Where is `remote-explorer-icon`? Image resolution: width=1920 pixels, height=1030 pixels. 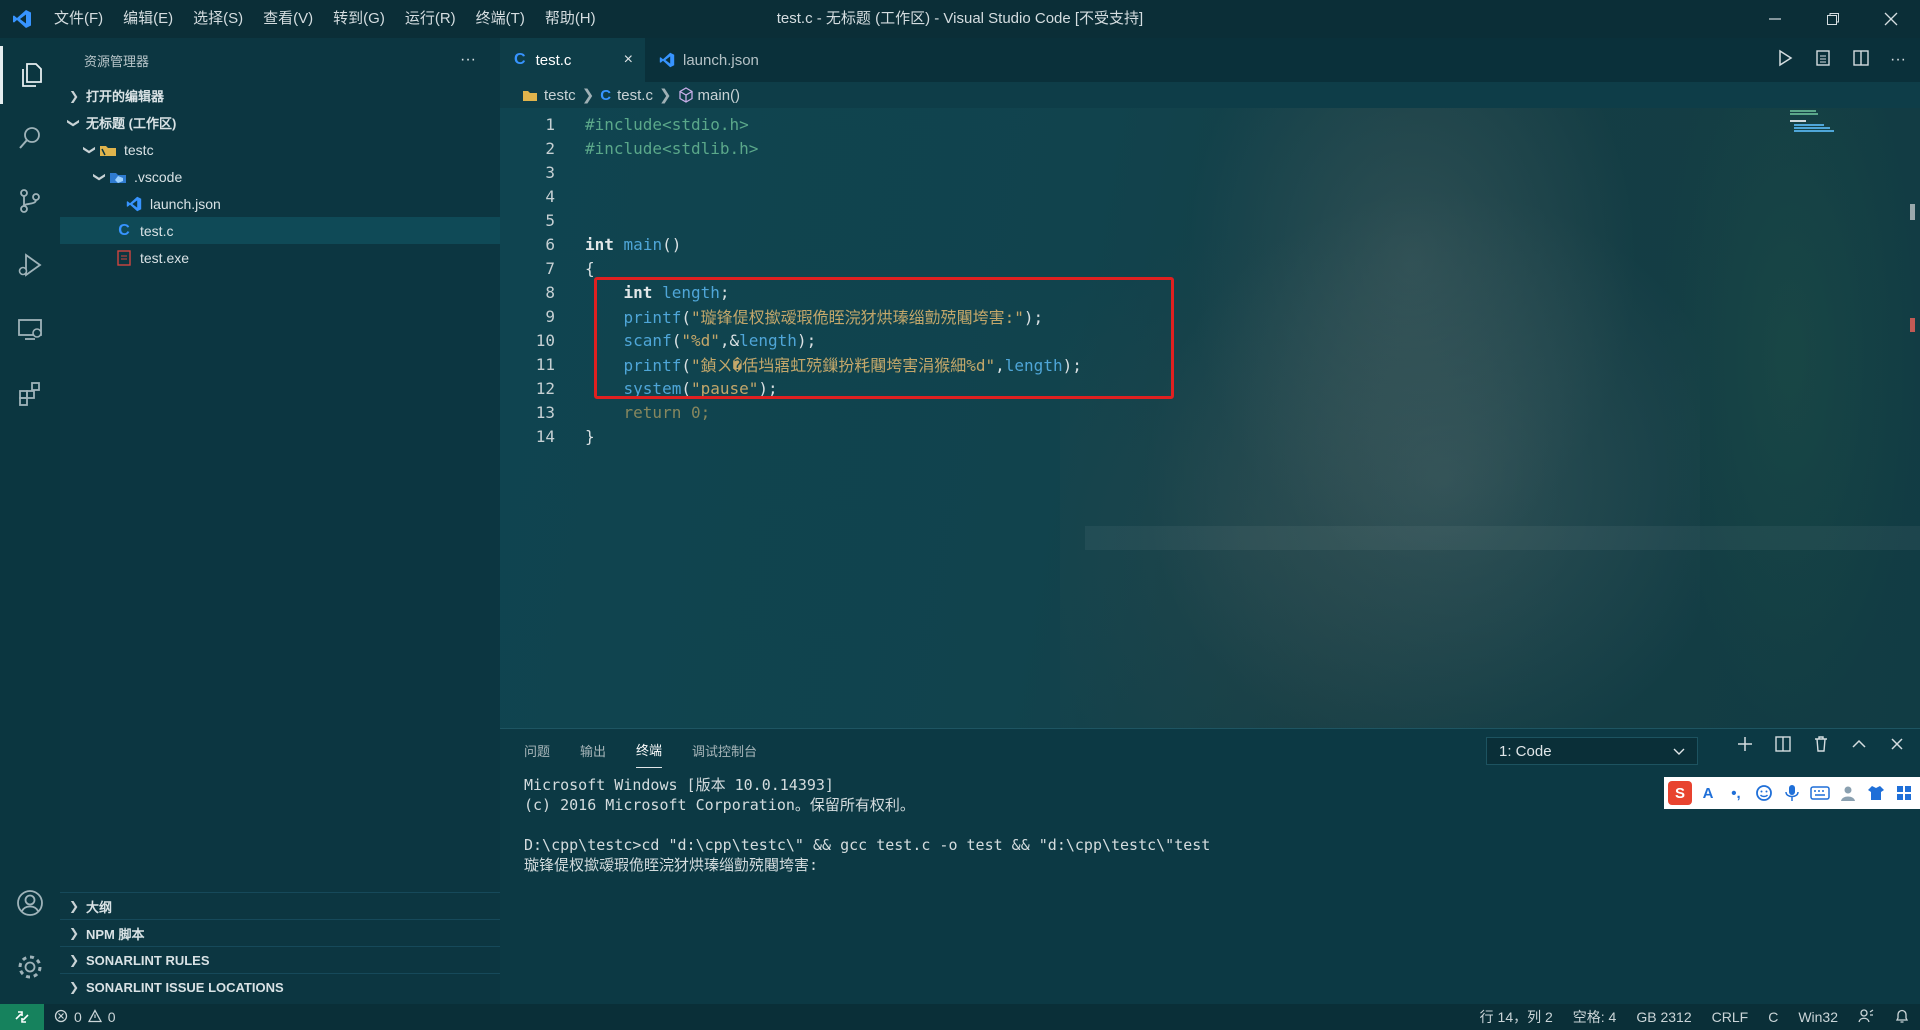
remote-explorer-icon is located at coordinates (30, 329).